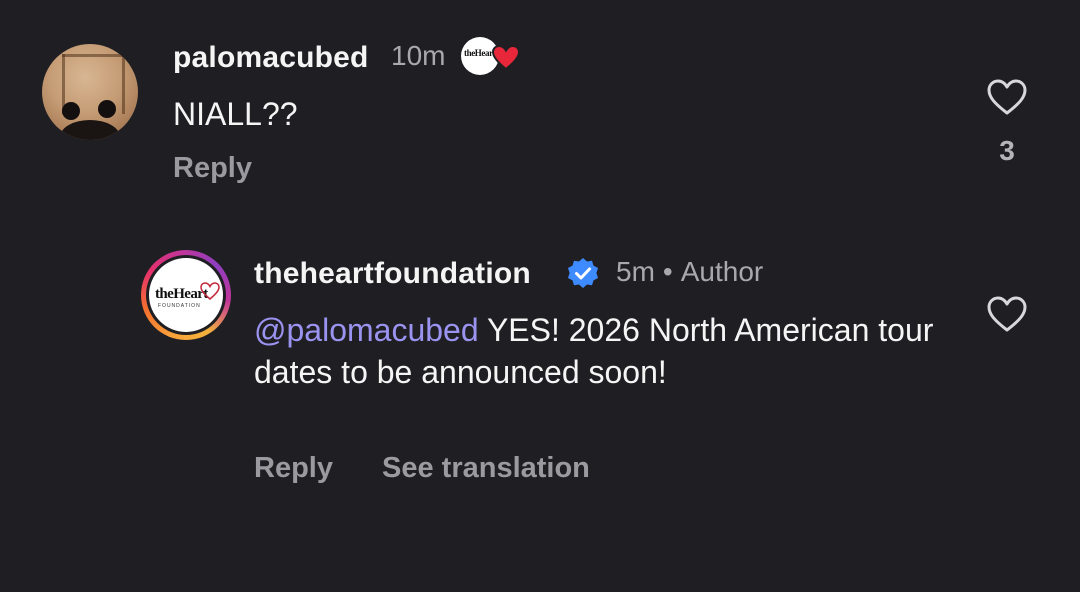  Describe the element at coordinates (366, 330) in the screenshot. I see `mention-link: @palomacubed` at that location.